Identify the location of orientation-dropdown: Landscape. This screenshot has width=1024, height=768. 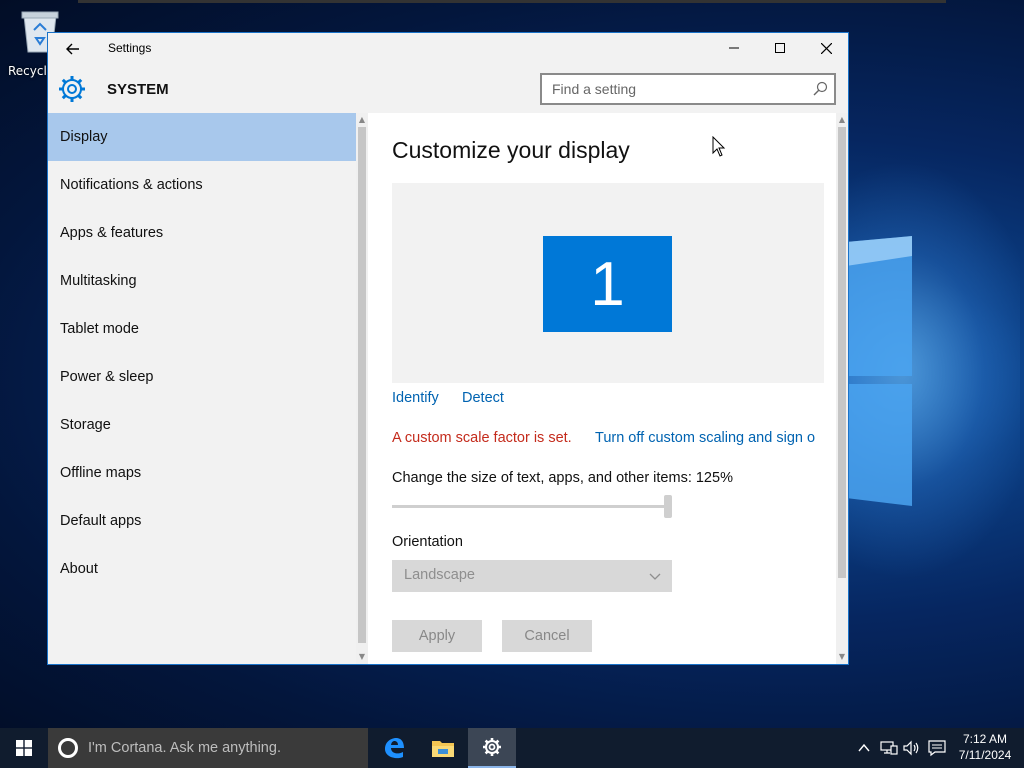
(532, 576).